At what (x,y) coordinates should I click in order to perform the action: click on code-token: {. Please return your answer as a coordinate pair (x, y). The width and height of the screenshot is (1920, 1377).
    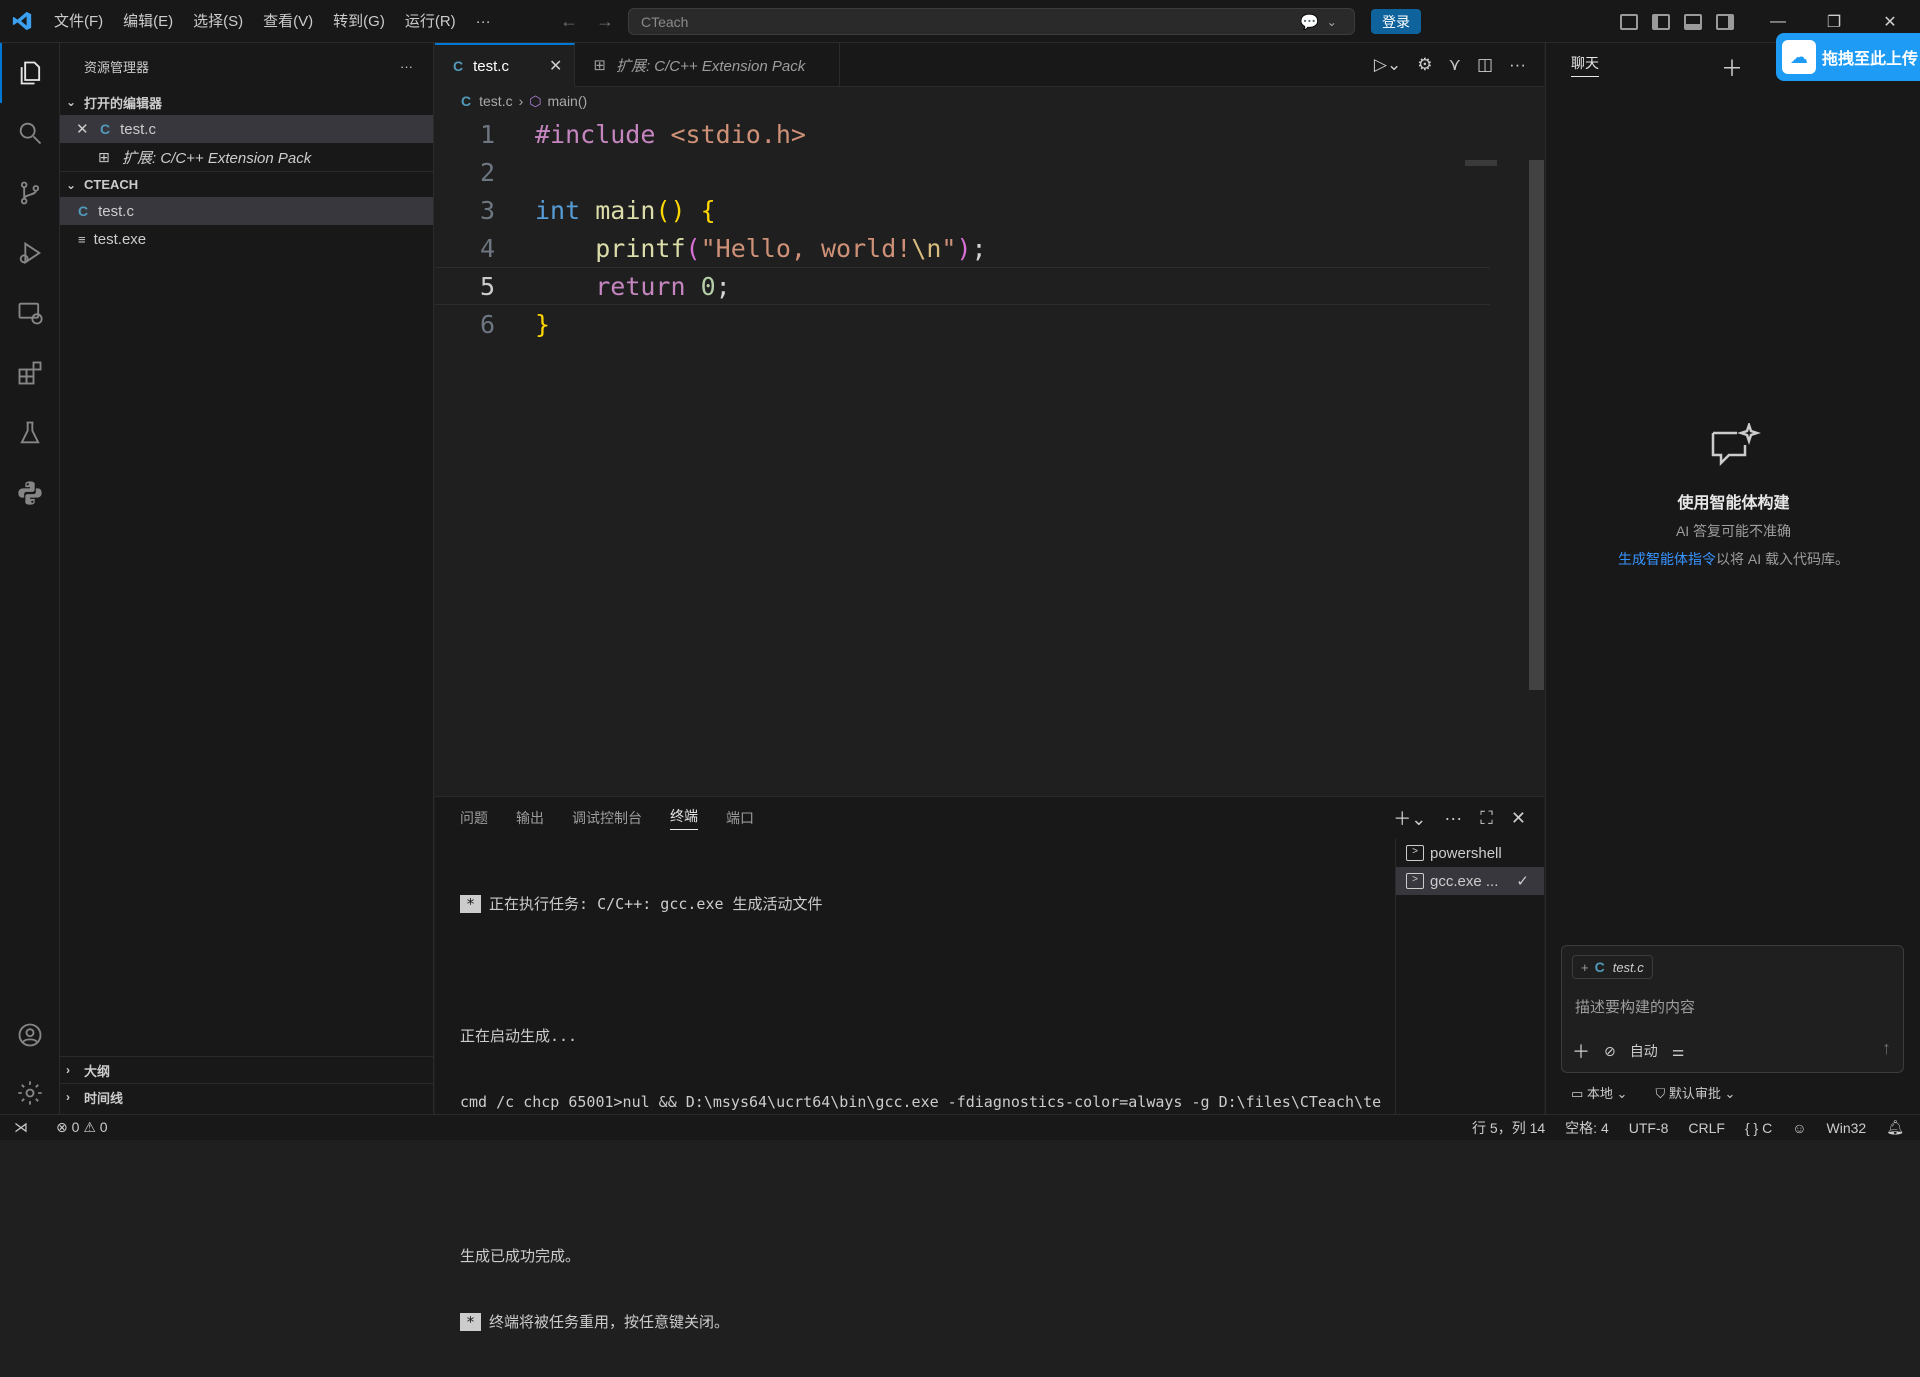
    Looking at the image, I should click on (708, 210).